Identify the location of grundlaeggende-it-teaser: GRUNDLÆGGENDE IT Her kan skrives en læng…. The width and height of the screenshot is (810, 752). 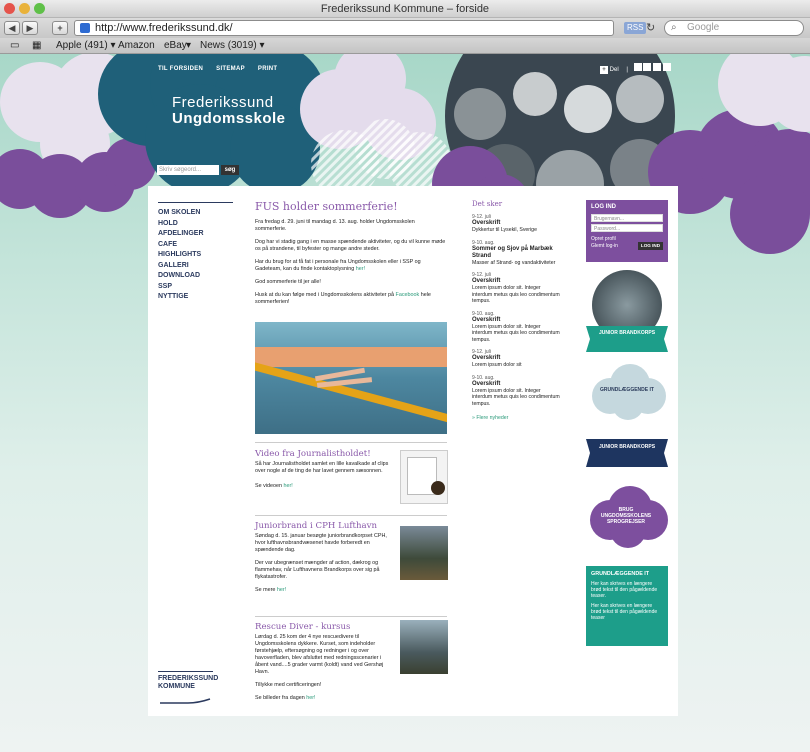
(627, 606).